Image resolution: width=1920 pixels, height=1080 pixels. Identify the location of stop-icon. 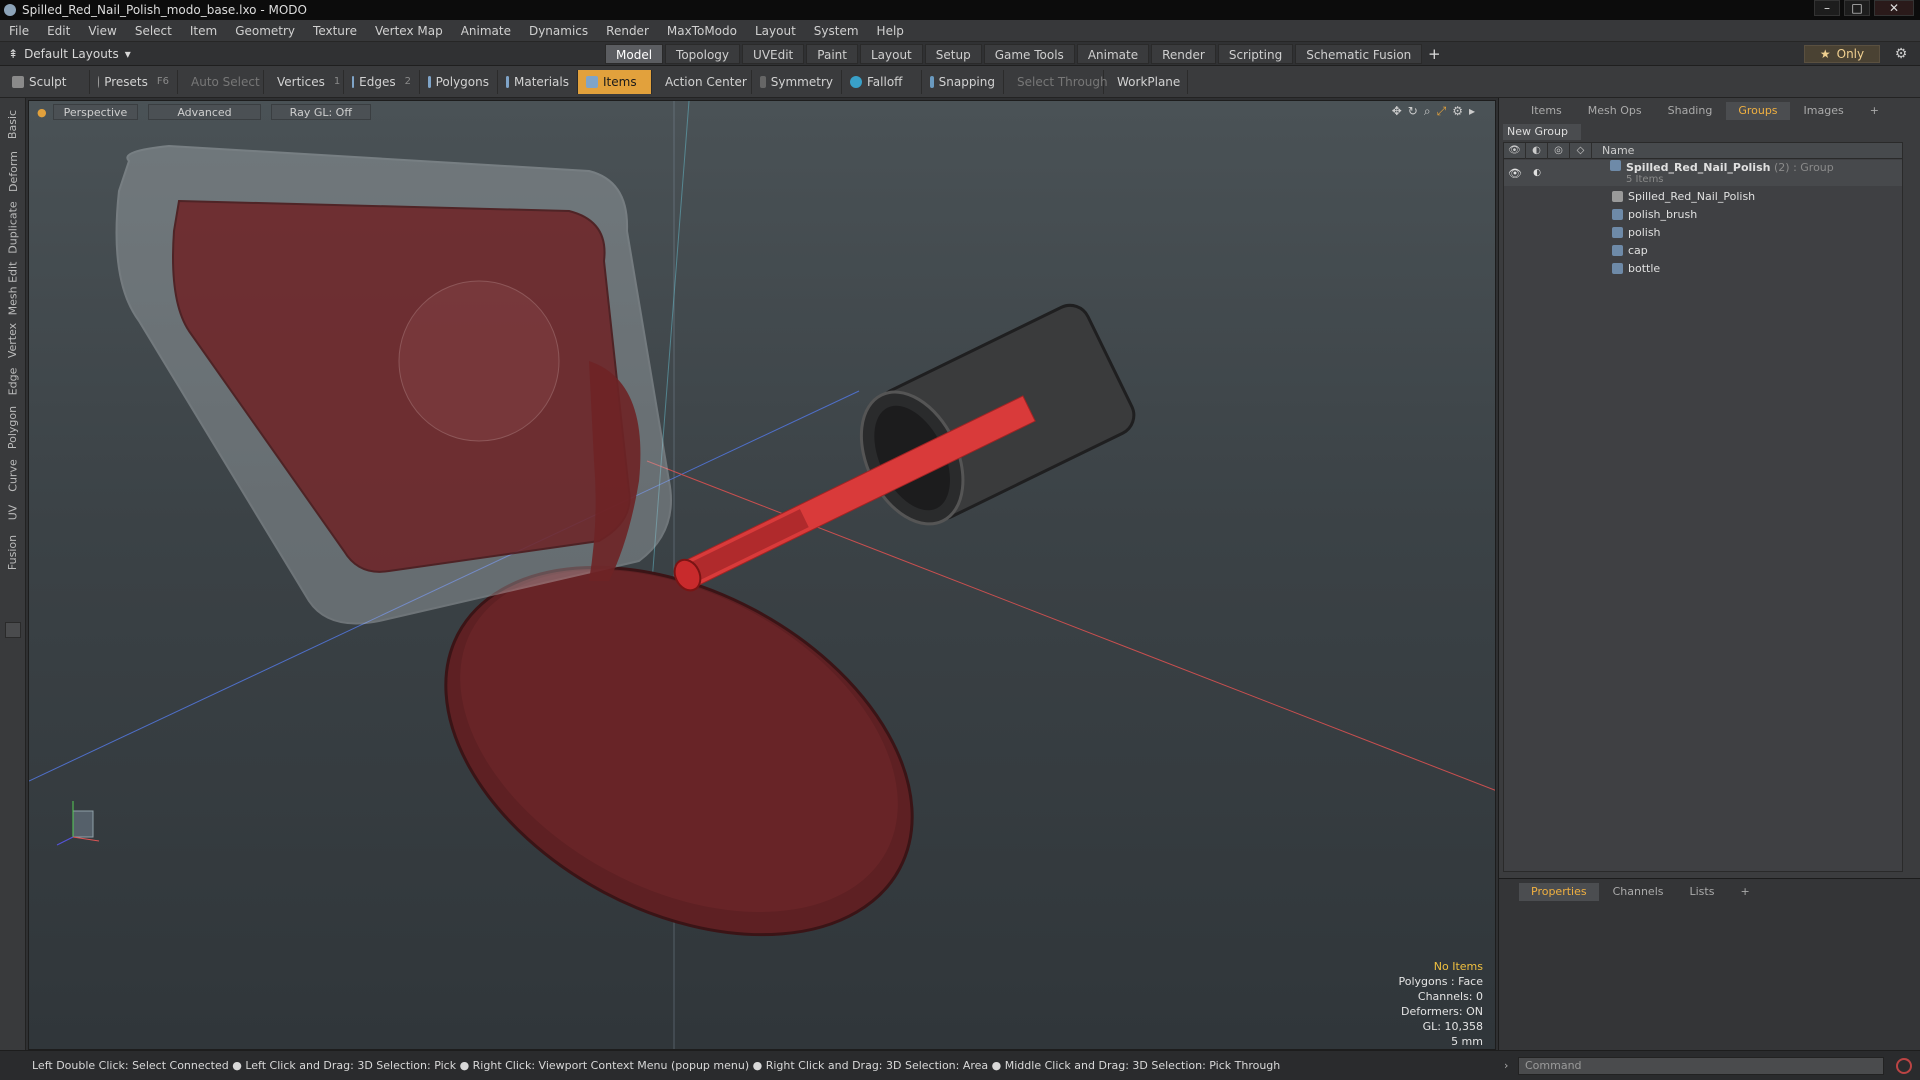
(1904, 1066).